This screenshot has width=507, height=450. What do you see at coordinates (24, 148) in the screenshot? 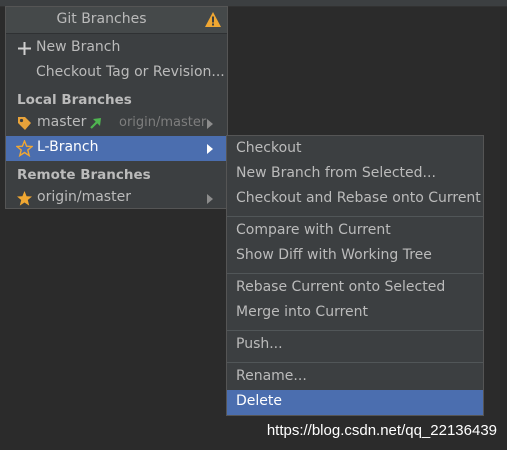
I see `star-outline-icon` at bounding box center [24, 148].